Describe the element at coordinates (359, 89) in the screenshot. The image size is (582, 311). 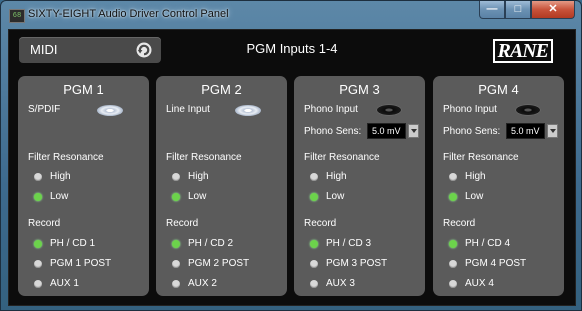
I see `panel-title: PGM 3` at that location.